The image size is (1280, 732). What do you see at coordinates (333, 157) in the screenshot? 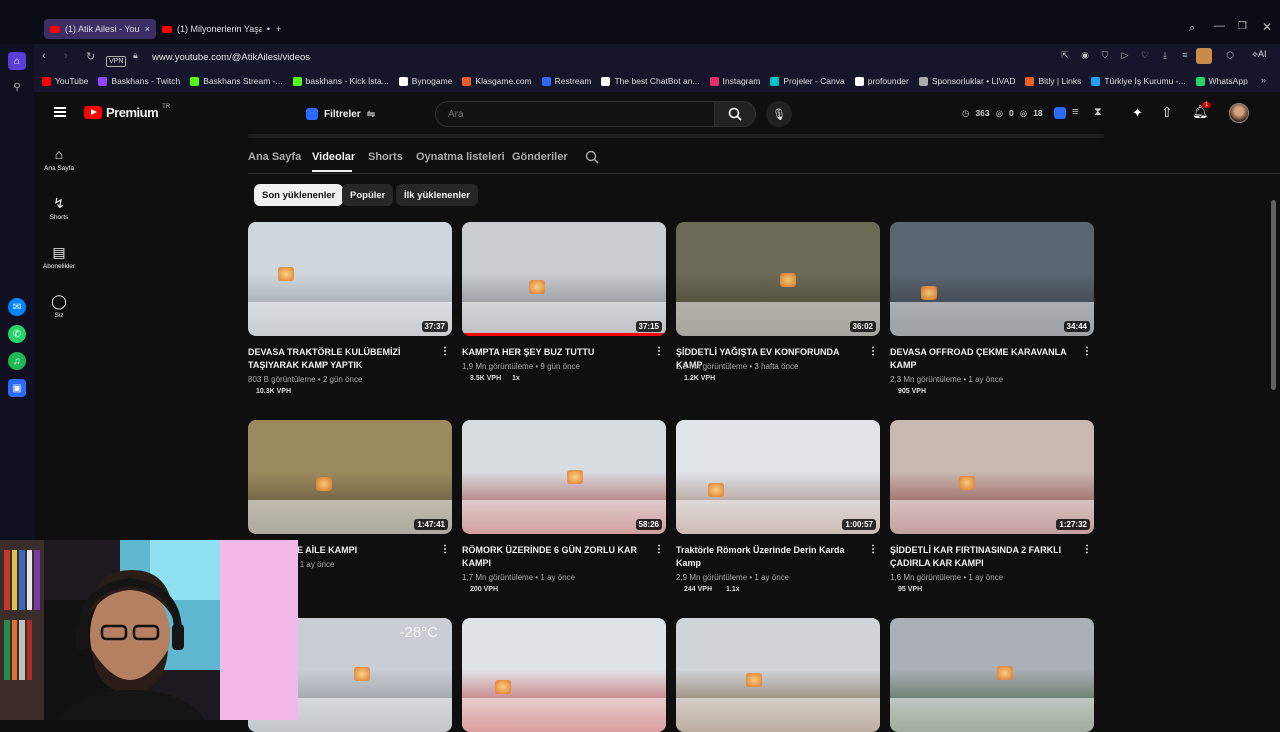
I see `channel-tab: Videolar` at bounding box center [333, 157].